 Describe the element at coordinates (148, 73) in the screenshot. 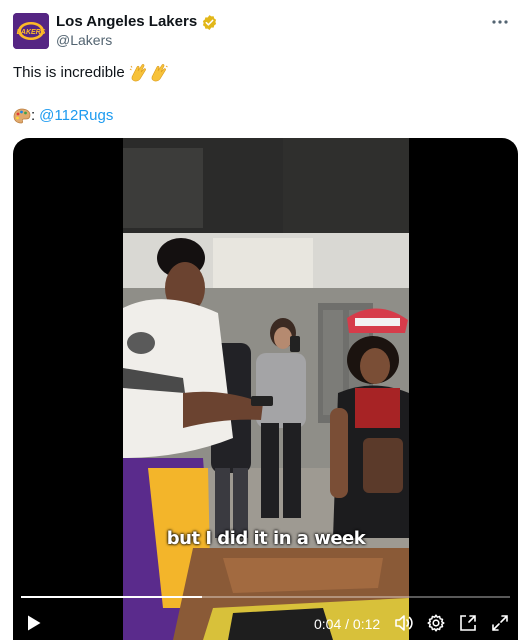

I see `clapping-hands-emoji-icon` at that location.